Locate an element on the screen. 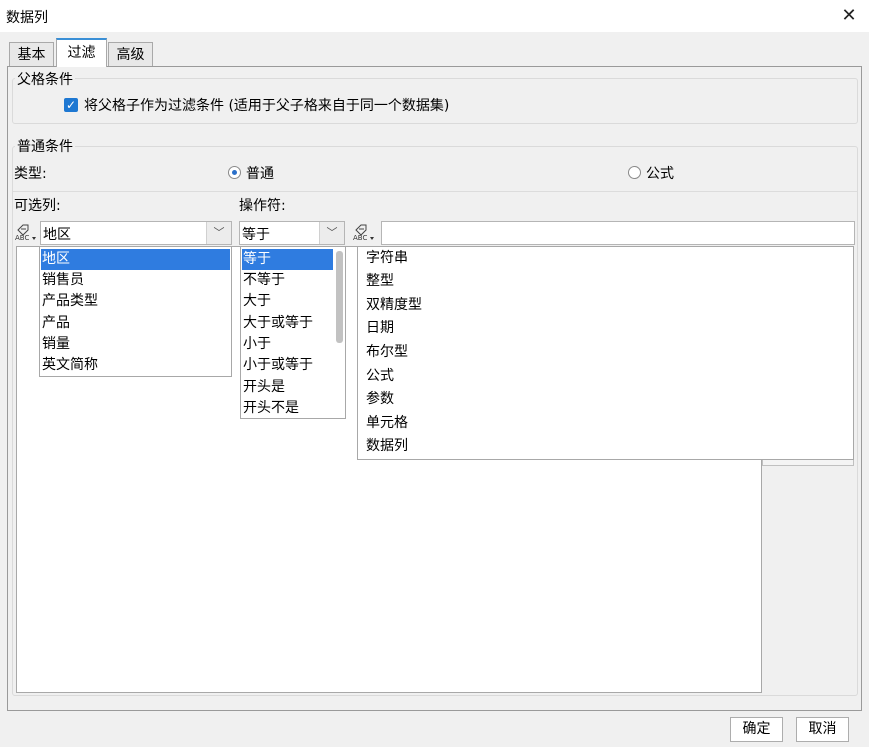 This screenshot has width=869, height=747. type-normal-label: 普通 is located at coordinates (260, 174).